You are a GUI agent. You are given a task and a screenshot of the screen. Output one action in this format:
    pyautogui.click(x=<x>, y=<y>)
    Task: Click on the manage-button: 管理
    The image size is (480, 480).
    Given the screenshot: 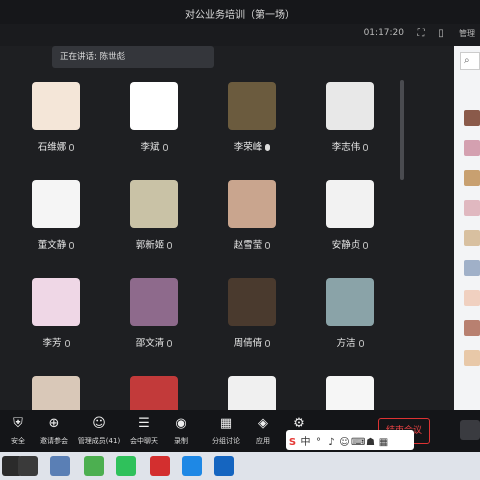 What is the action you would take?
    pyautogui.click(x=467, y=34)
    